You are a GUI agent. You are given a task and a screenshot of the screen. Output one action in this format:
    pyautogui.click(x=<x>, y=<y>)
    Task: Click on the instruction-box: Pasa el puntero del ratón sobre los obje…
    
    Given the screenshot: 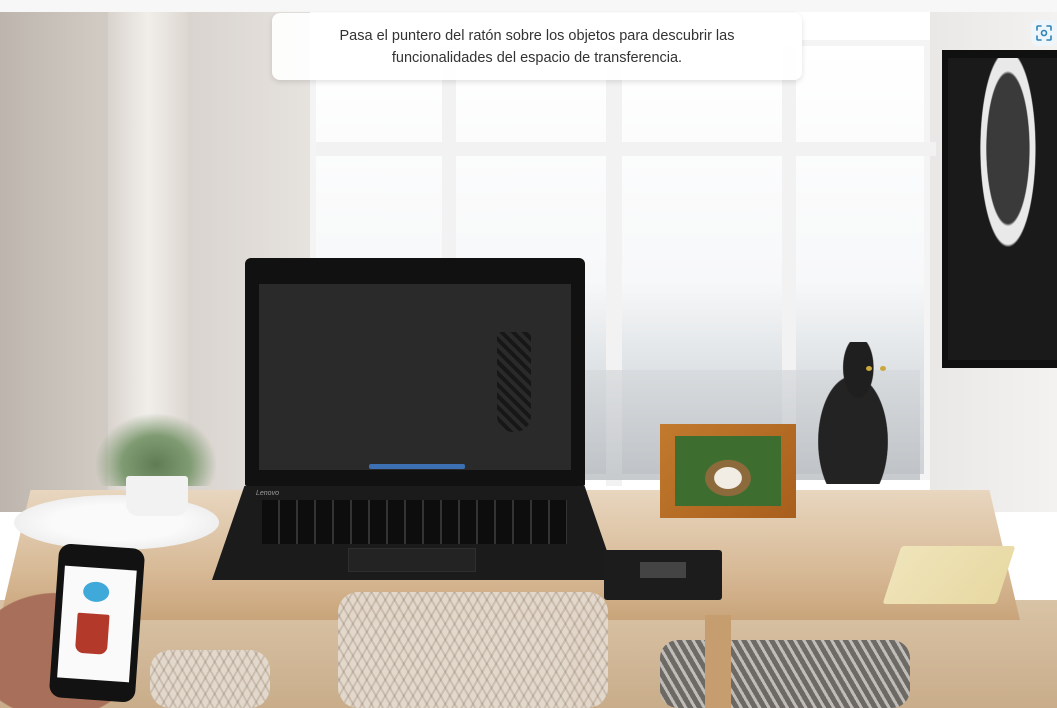 What is the action you would take?
    pyautogui.click(x=537, y=46)
    